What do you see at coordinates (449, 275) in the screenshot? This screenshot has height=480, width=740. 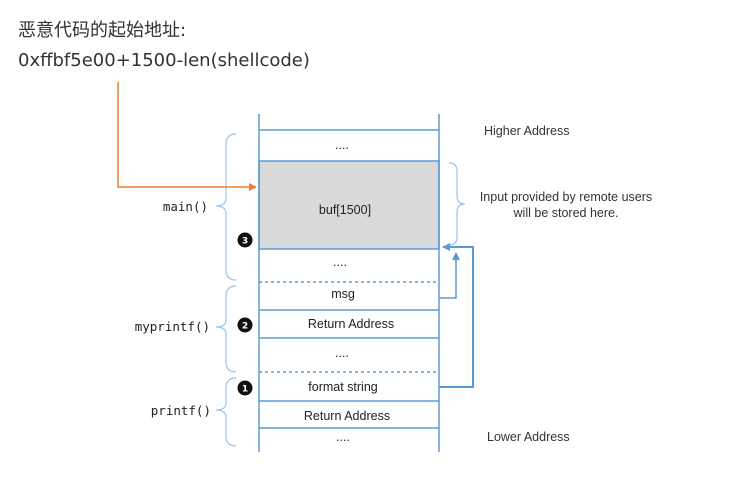 I see `msg-pointer-arrow` at bounding box center [449, 275].